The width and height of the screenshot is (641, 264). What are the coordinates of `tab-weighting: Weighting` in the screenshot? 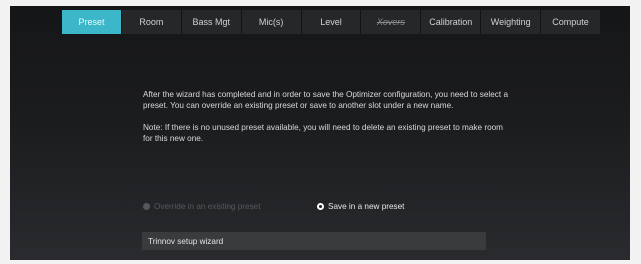 It's located at (511, 22).